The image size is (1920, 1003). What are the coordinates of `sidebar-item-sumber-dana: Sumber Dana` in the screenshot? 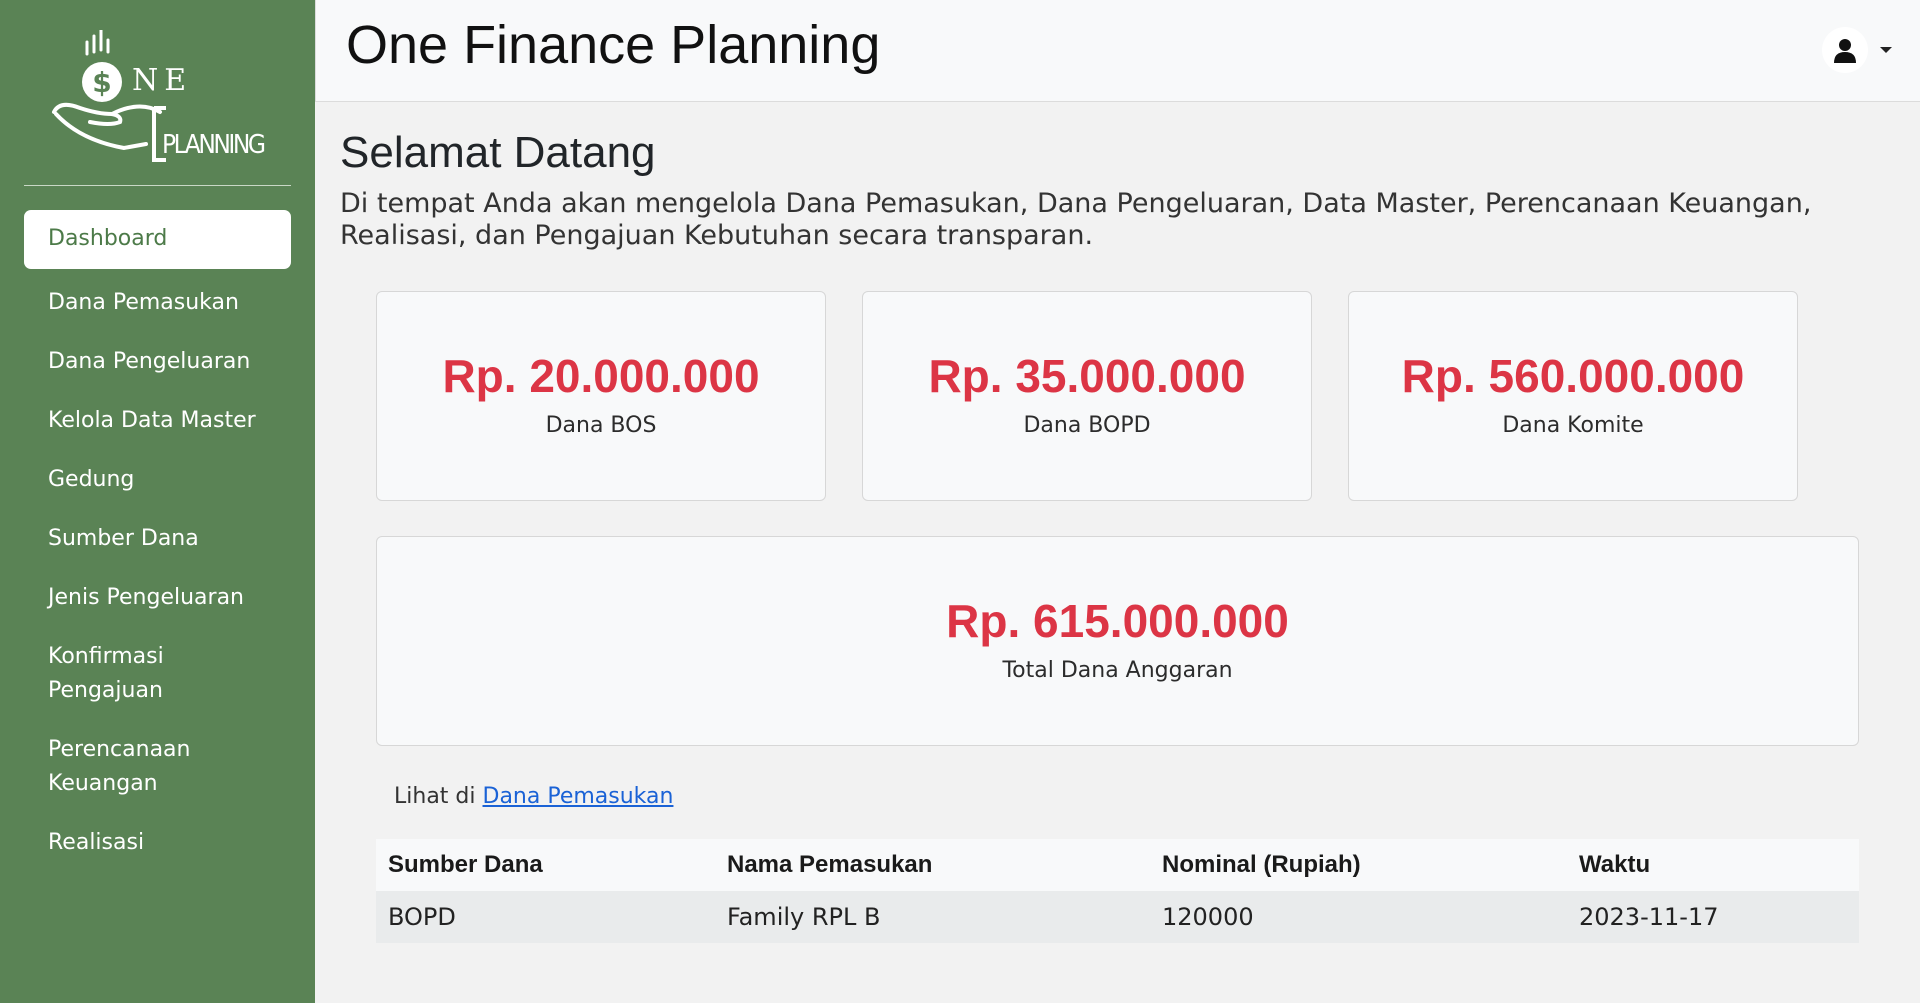 It's located at (157, 539).